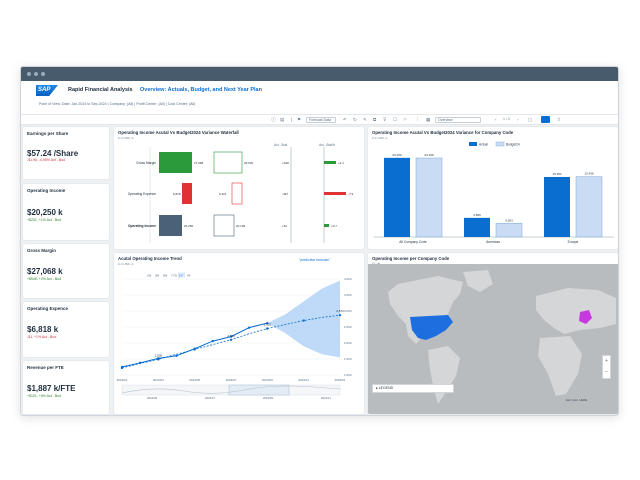  Describe the element at coordinates (174, 276) in the screenshot. I see `range-button-ytd: YTD` at that location.